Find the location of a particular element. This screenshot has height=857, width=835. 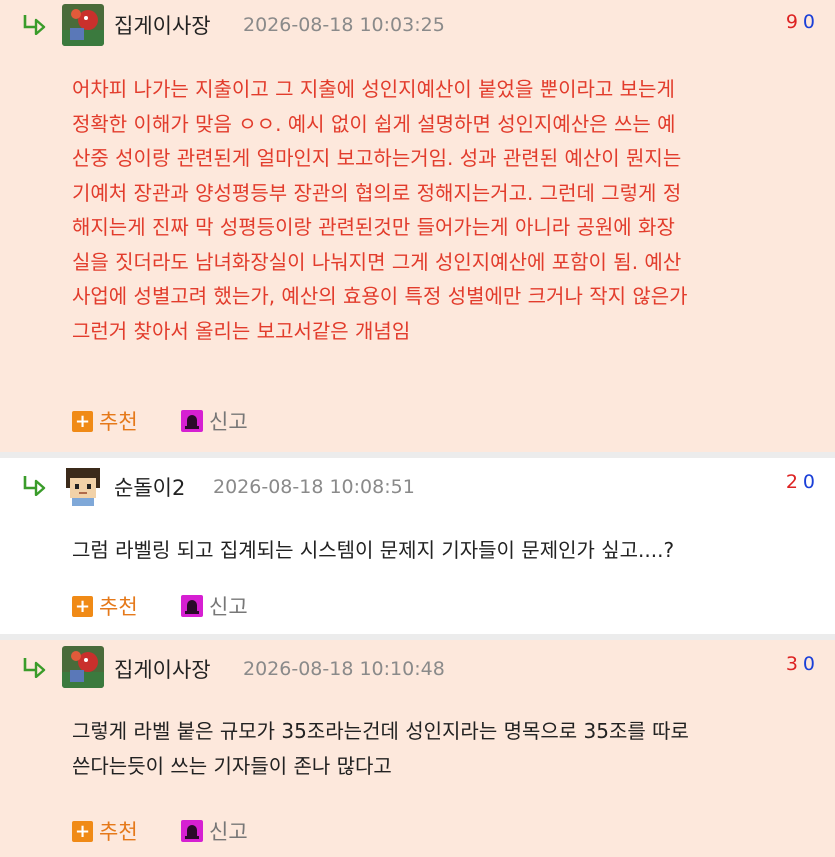

comment-line: 정확한 이해가 맞음 ㅇㅇ. 예시 없이 쉽게 설명하면 성인지예산은 쓰는 예 is located at coordinates (374, 123).